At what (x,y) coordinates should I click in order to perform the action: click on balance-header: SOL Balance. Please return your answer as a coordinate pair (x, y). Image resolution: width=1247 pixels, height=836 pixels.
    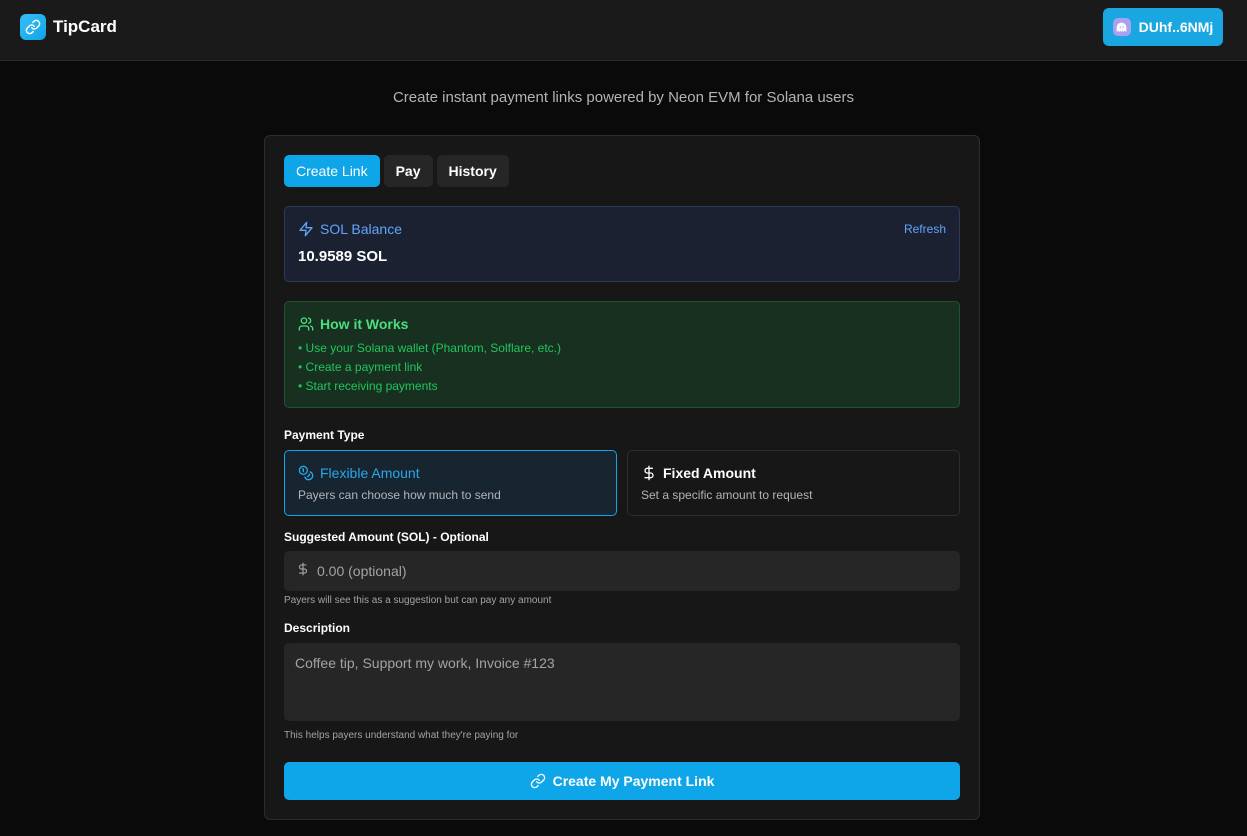
    Looking at the image, I should click on (350, 229).